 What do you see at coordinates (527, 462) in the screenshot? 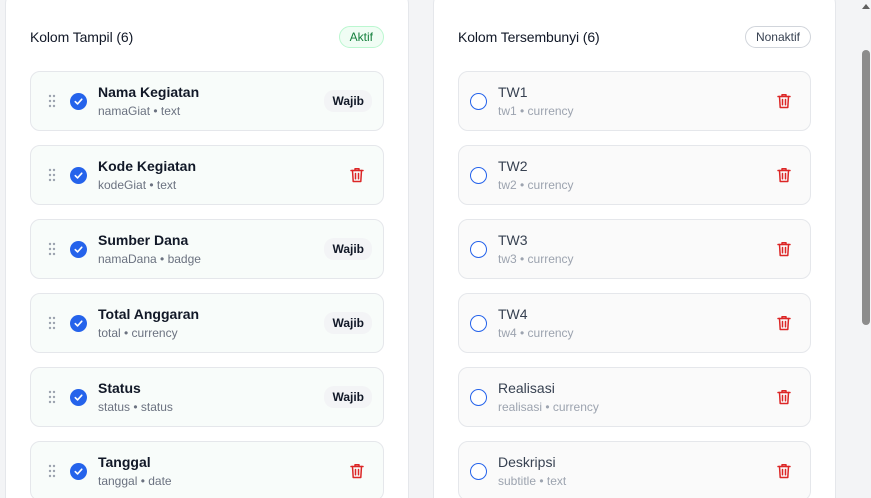
I see `item-name: Deskripsi` at bounding box center [527, 462].